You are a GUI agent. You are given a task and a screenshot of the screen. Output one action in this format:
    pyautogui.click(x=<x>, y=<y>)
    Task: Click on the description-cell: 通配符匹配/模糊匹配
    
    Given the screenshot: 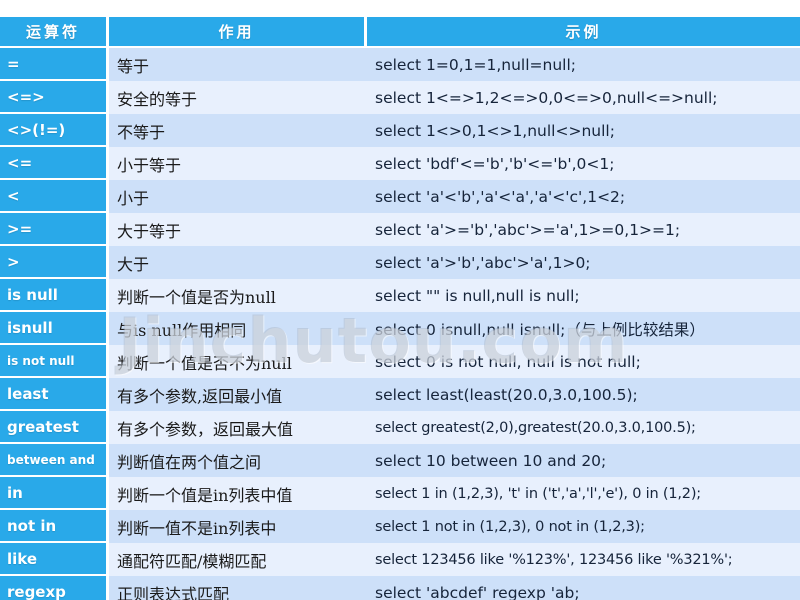 What is the action you would take?
    pyautogui.click(x=238, y=559)
    